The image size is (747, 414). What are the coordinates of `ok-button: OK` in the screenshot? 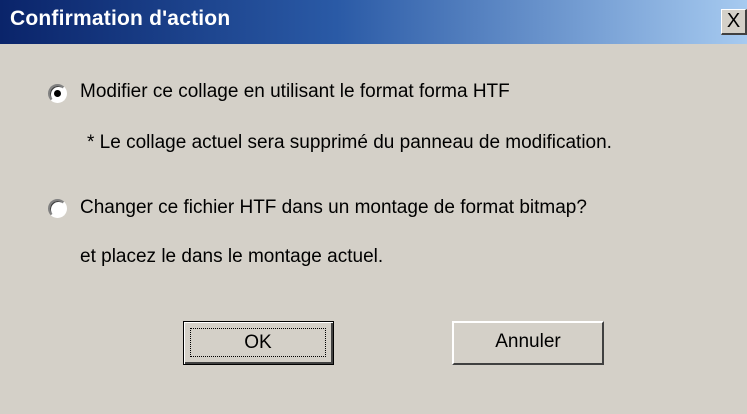 It's located at (258, 343).